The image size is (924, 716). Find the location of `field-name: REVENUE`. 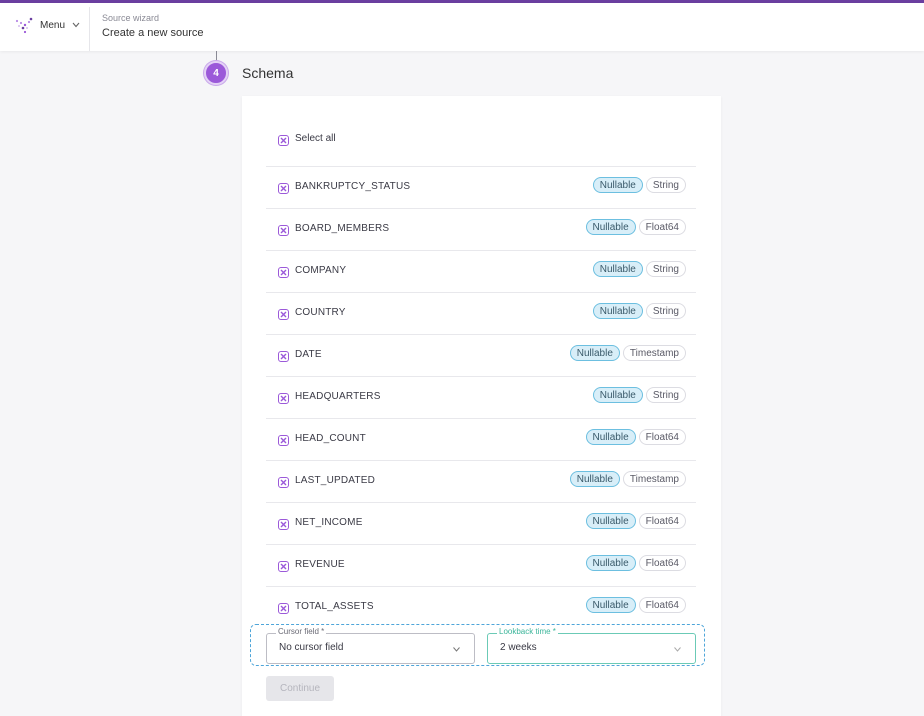

field-name: REVENUE is located at coordinates (320, 564).